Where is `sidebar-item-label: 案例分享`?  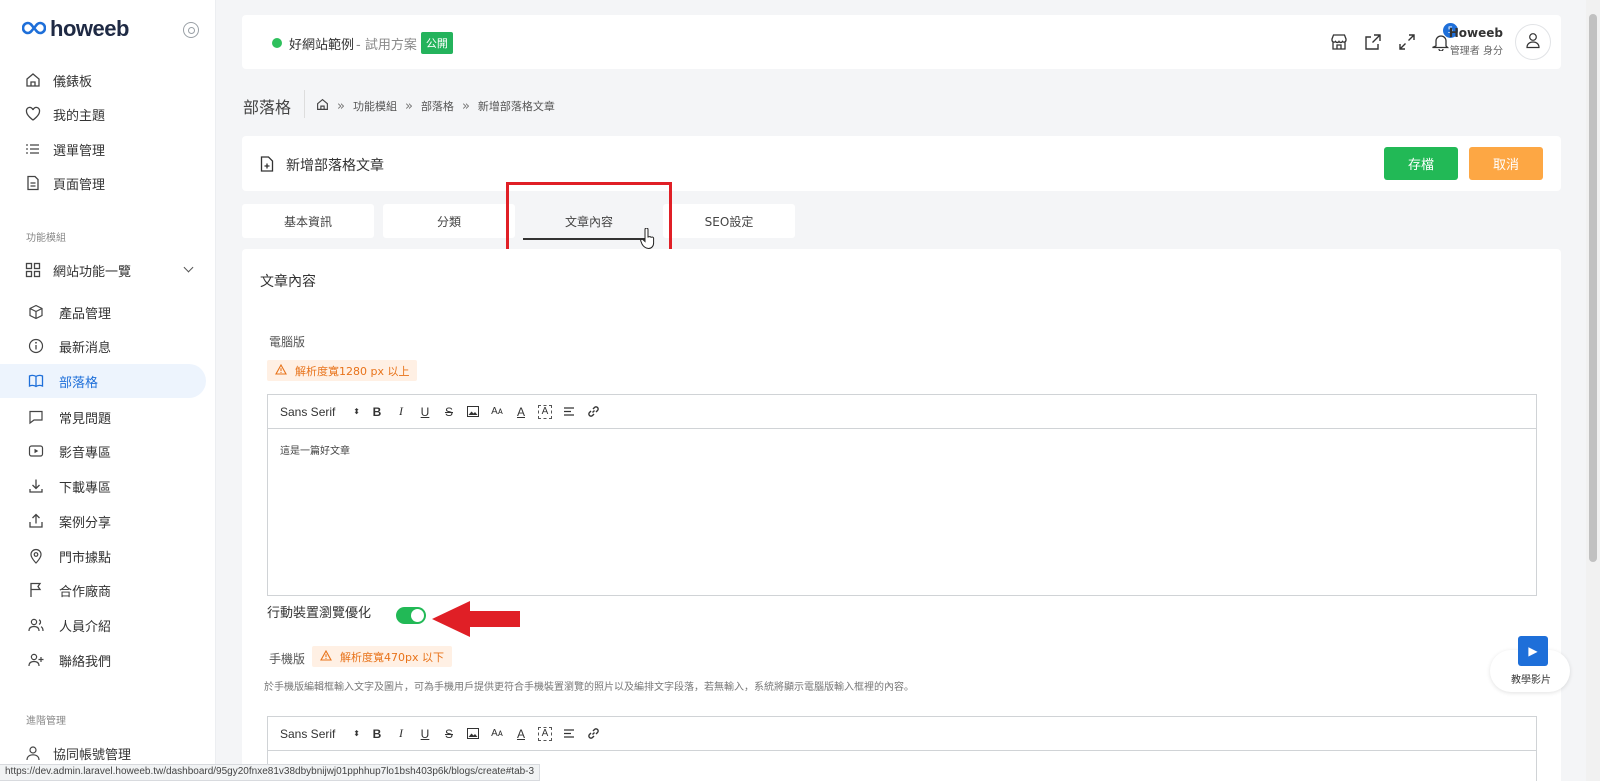 sidebar-item-label: 案例分享 is located at coordinates (85, 523).